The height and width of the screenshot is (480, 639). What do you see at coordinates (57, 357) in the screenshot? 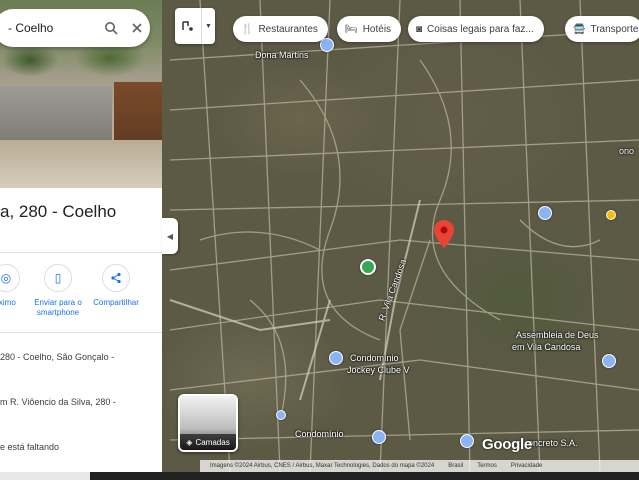
I see `address-row: 280 - Coelho, São Gonçalo -` at bounding box center [57, 357].